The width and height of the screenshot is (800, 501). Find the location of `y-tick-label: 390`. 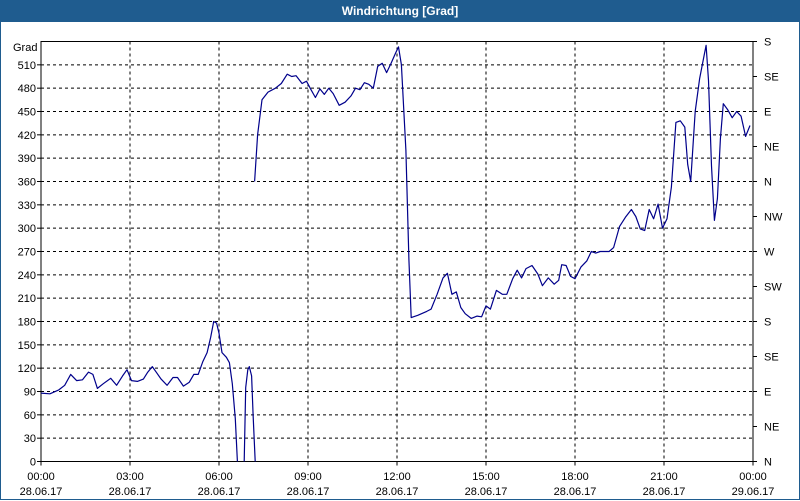

y-tick-label: 390 is located at coordinates (27, 159).